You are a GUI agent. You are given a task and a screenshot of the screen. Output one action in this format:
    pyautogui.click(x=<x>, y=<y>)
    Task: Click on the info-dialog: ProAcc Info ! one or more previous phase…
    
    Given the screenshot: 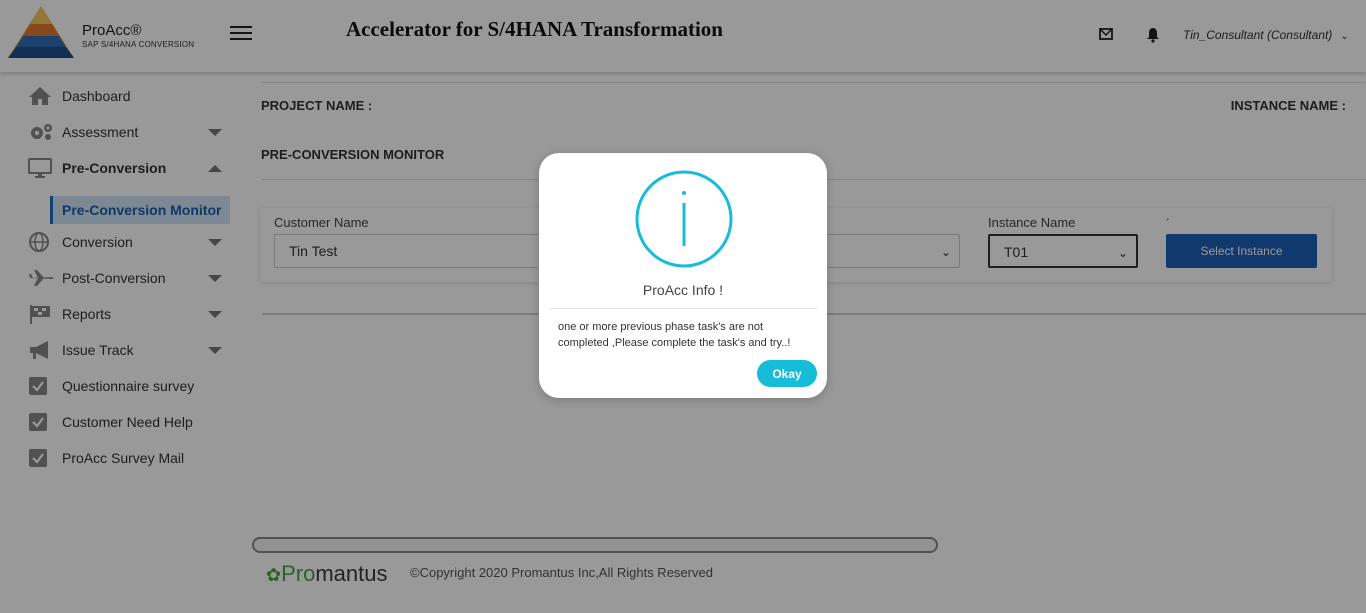 What is the action you would take?
    pyautogui.click(x=683, y=275)
    